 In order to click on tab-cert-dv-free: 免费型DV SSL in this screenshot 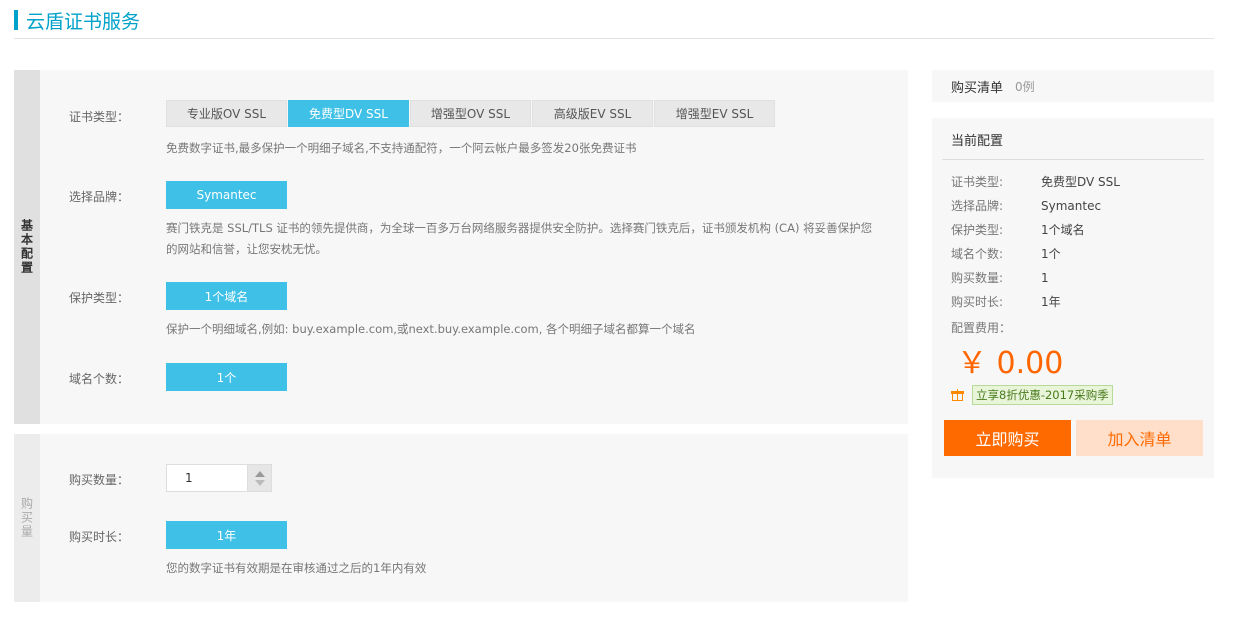, I will do `click(348, 113)`.